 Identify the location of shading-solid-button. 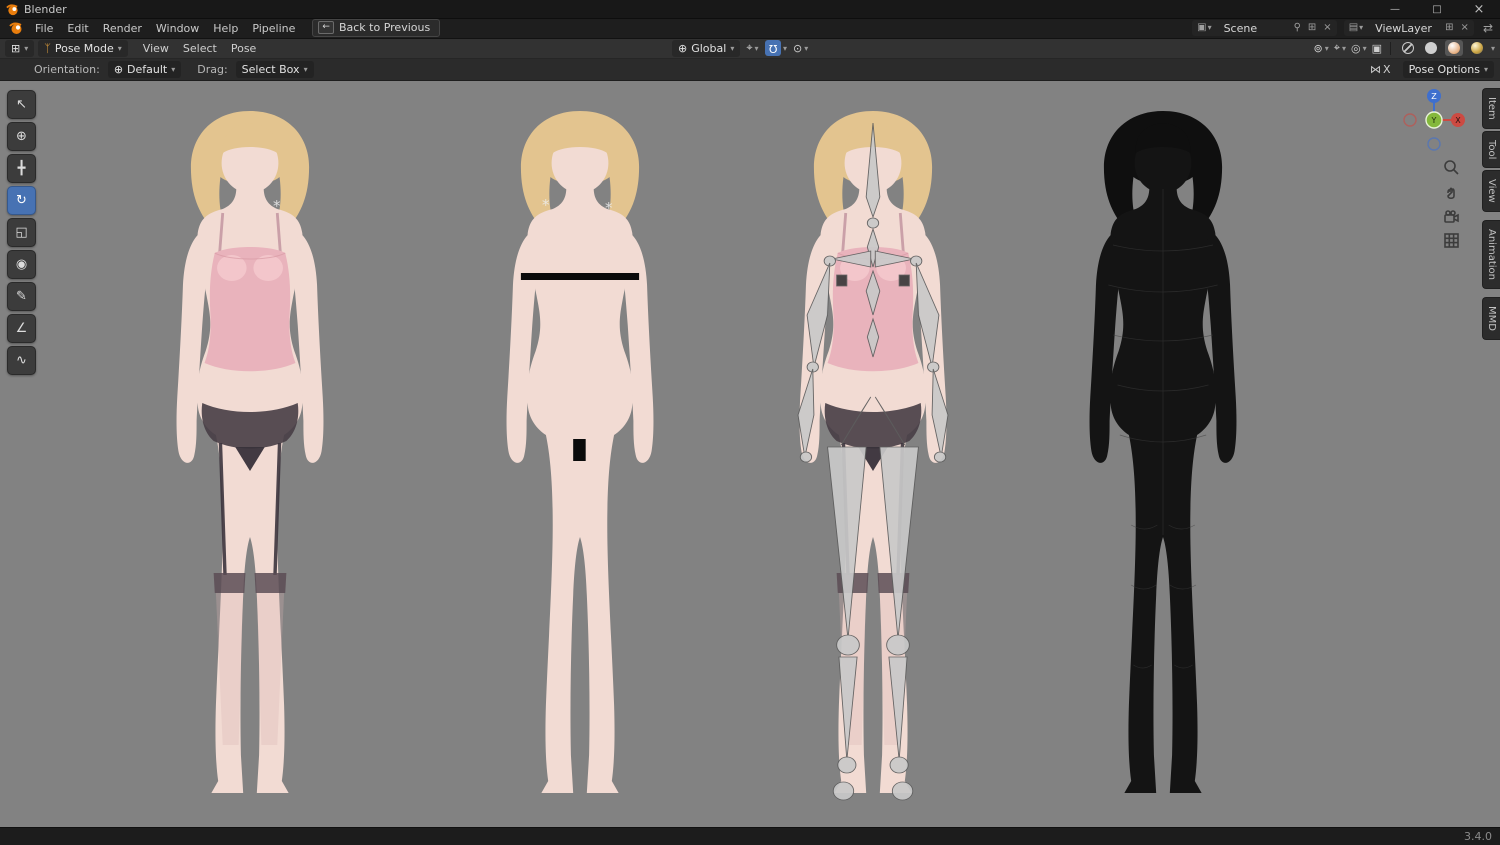
(1431, 48).